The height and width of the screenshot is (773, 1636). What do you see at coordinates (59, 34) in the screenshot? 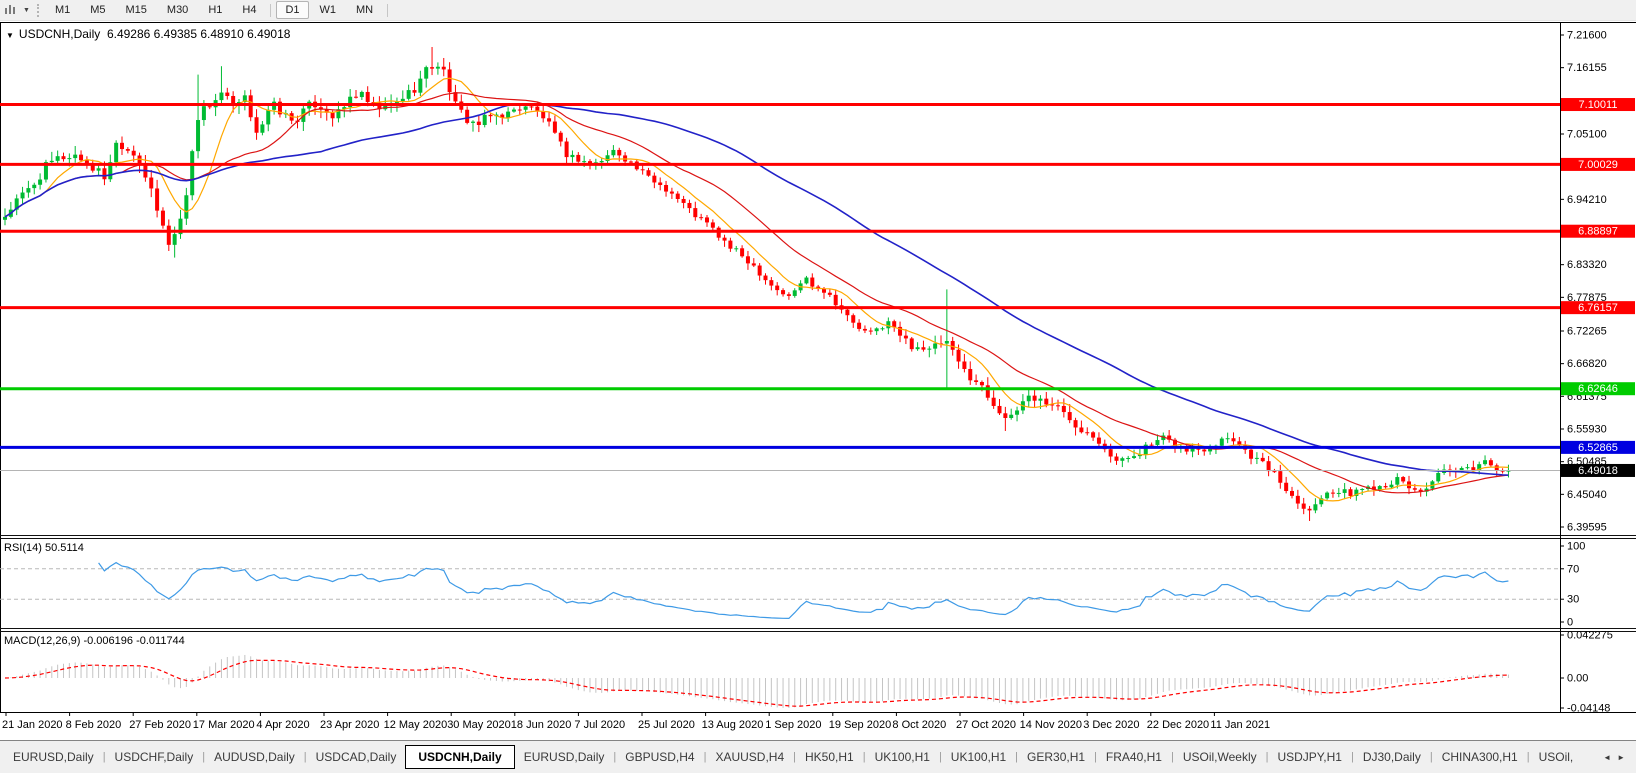
I see `symbol-name: USDCNH,Daily` at bounding box center [59, 34].